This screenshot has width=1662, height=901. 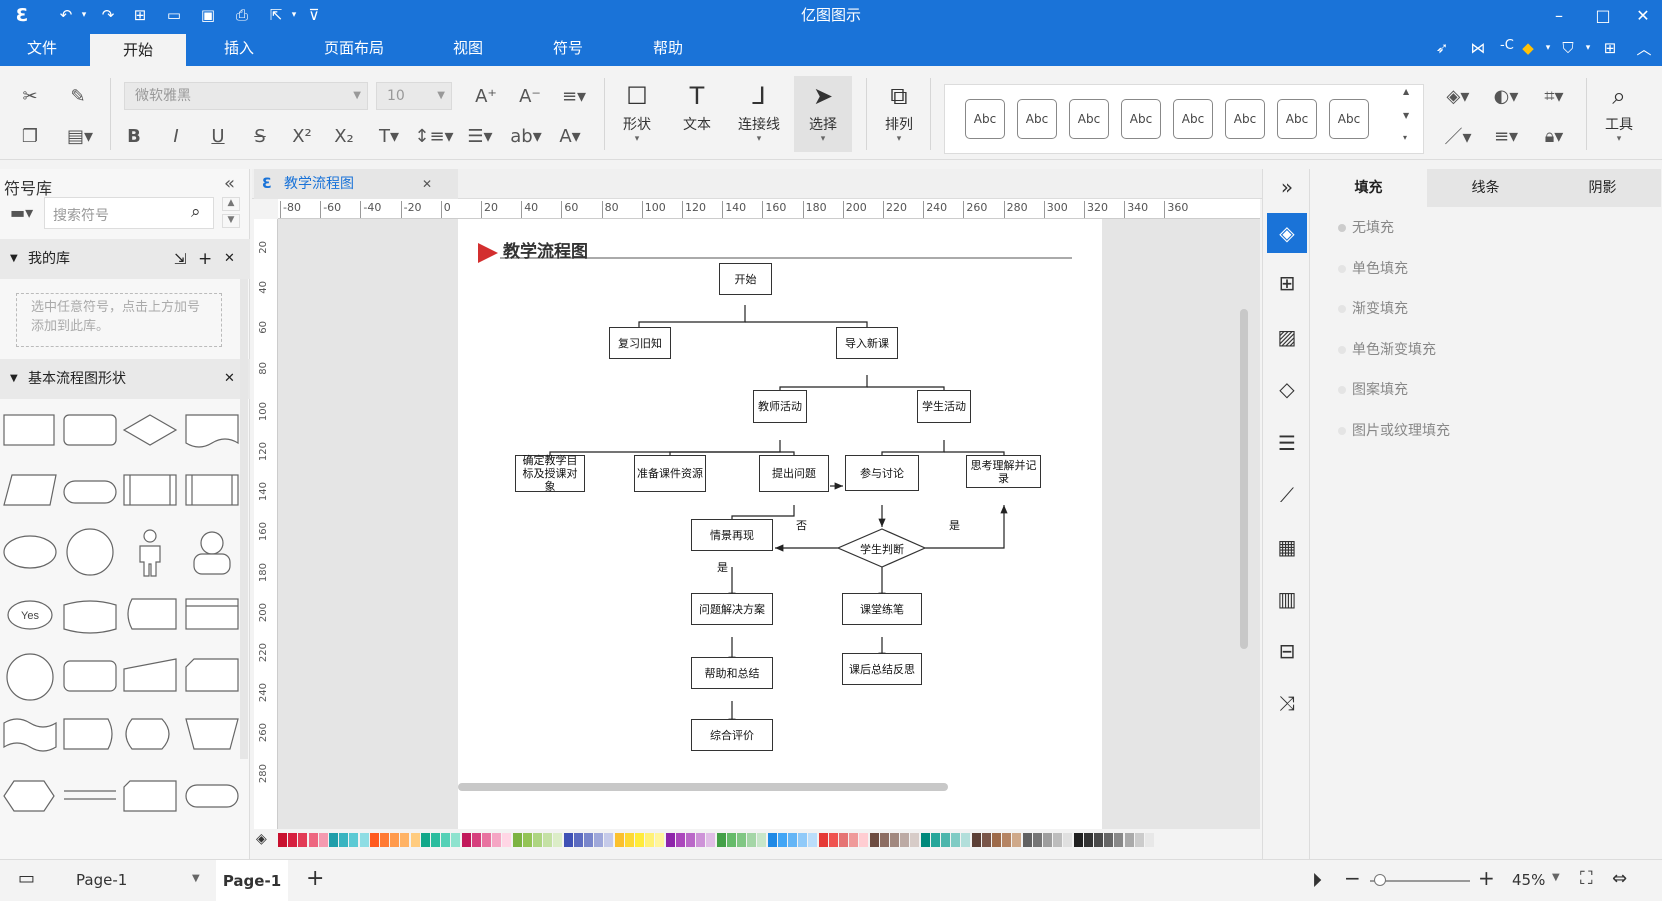 What do you see at coordinates (26, 878) in the screenshot?
I see `page-layout-icon: ▭` at bounding box center [26, 878].